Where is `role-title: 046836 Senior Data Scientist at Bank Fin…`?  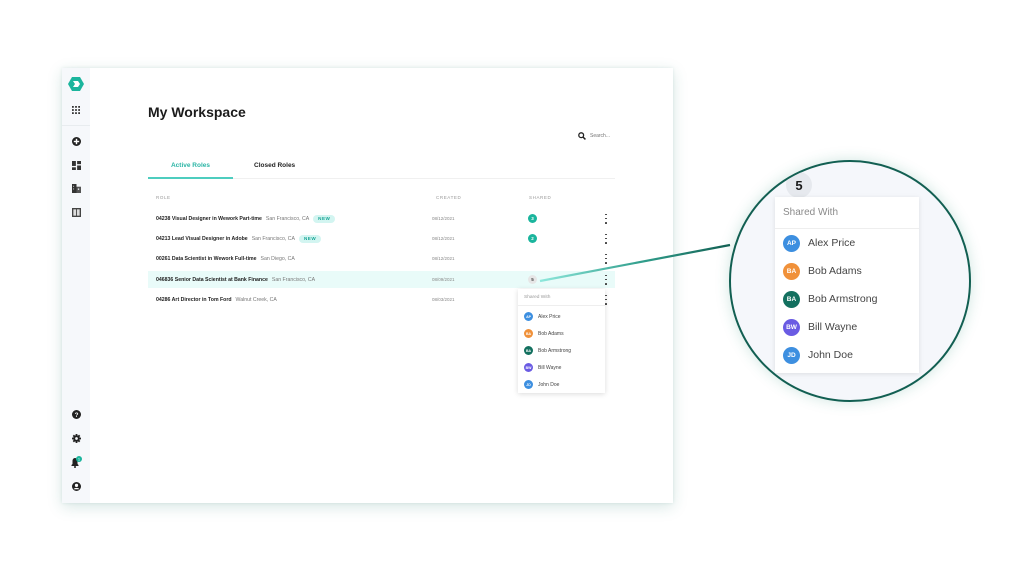
role-title: 046836 Senior Data Scientist at Bank Fin… is located at coordinates (212, 280).